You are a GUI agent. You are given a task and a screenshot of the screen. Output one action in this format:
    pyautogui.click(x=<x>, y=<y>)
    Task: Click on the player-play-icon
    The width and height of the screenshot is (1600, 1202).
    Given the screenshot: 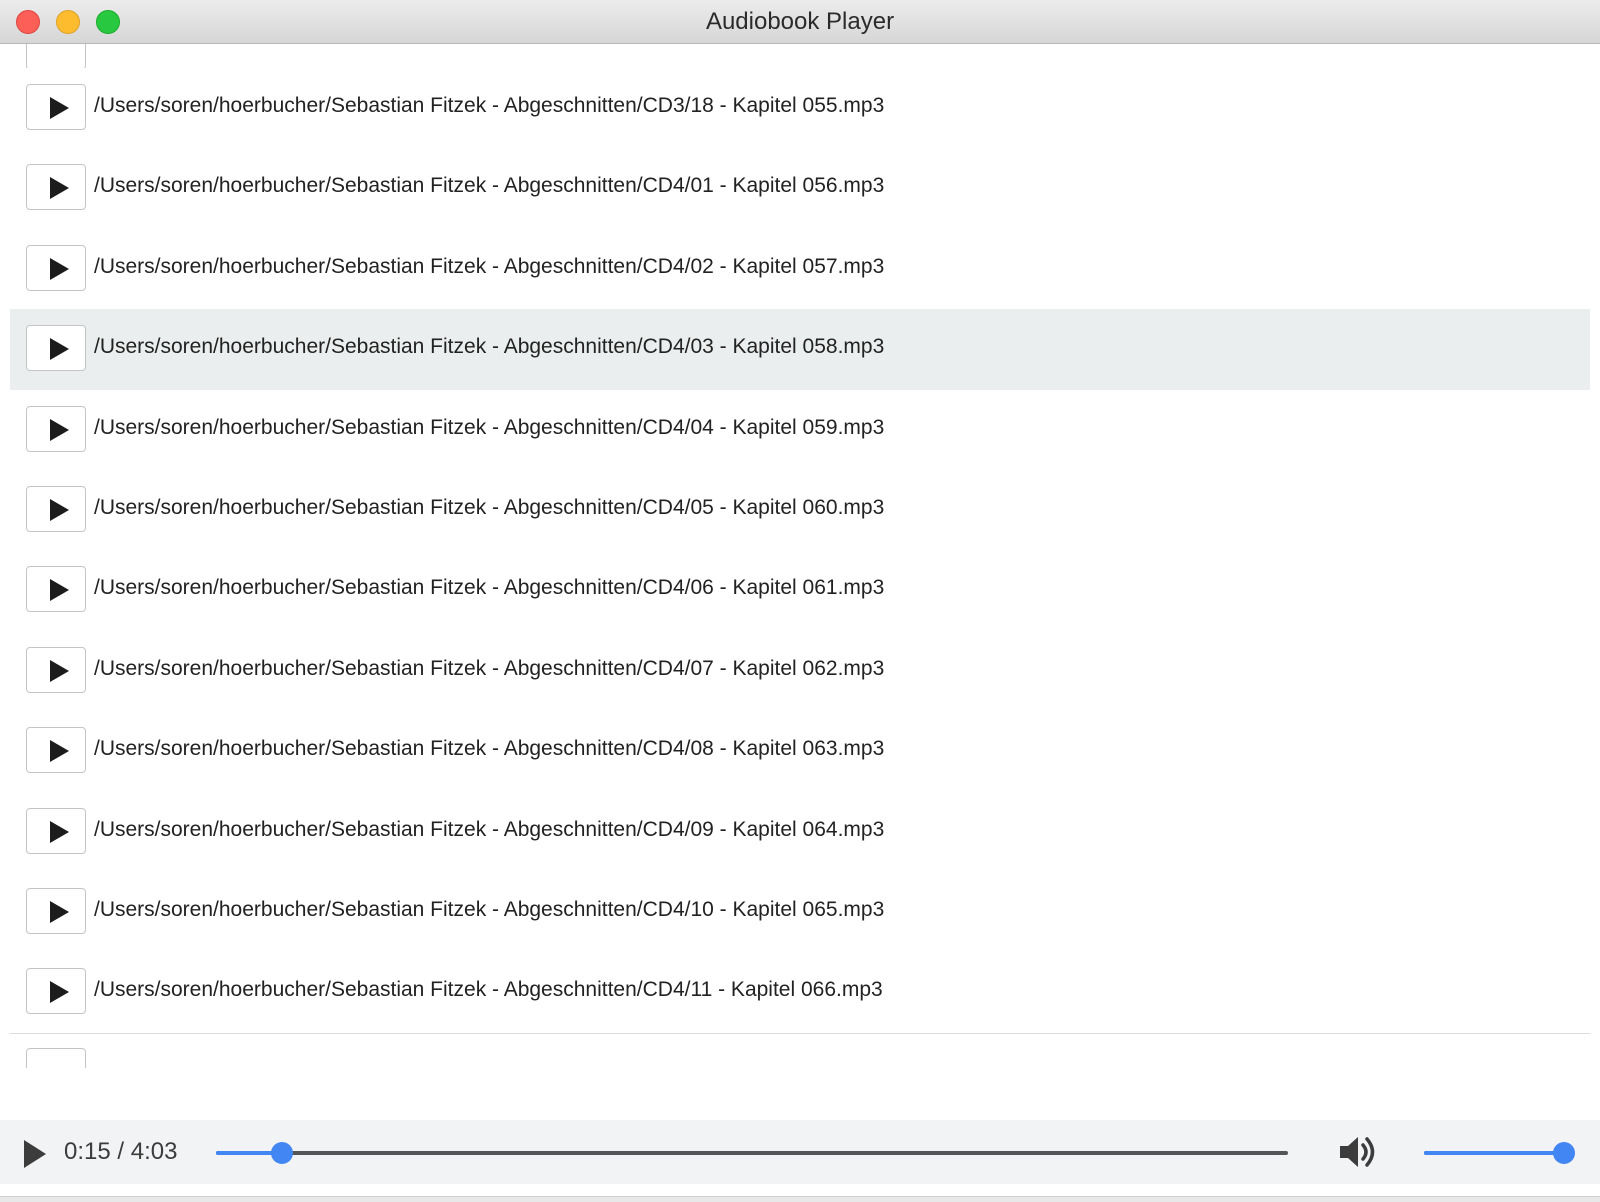 What is the action you would take?
    pyautogui.click(x=35, y=1154)
    